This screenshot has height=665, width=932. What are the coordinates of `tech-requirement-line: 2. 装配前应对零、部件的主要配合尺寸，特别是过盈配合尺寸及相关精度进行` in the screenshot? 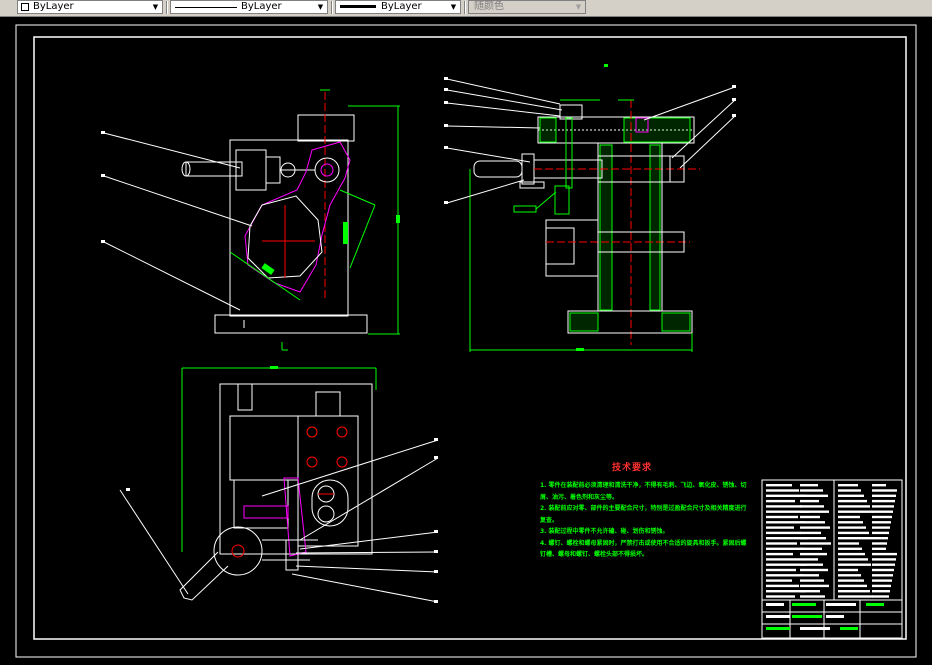 It's located at (643, 508).